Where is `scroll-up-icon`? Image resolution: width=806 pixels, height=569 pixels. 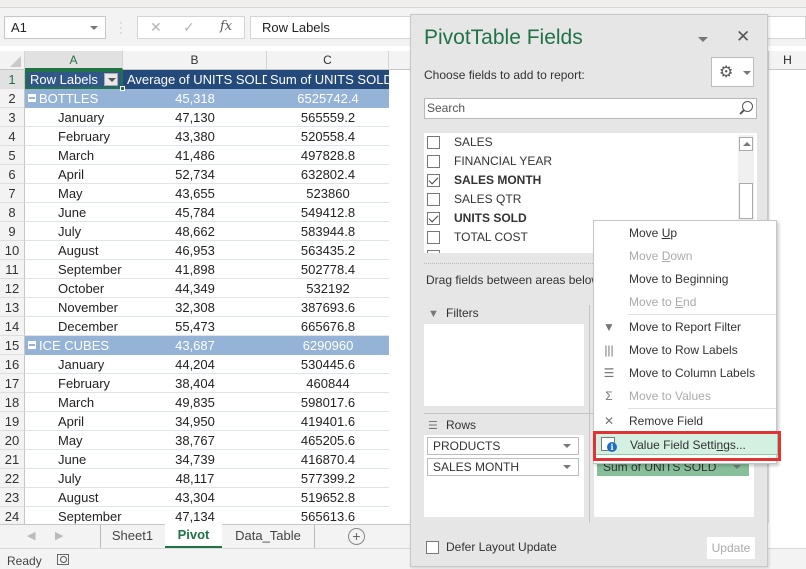
scroll-up-icon is located at coordinates (746, 144).